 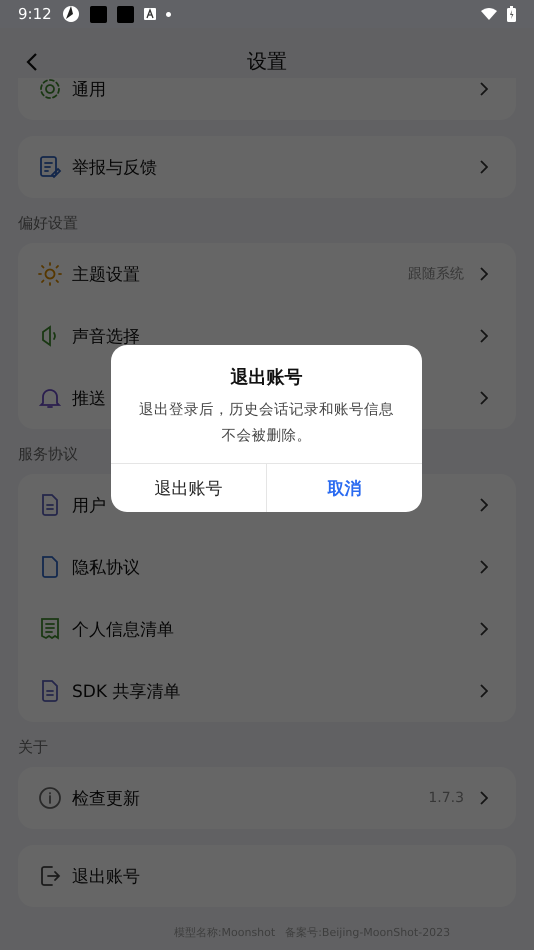 I want to click on dot-icon, so click(x=168, y=14).